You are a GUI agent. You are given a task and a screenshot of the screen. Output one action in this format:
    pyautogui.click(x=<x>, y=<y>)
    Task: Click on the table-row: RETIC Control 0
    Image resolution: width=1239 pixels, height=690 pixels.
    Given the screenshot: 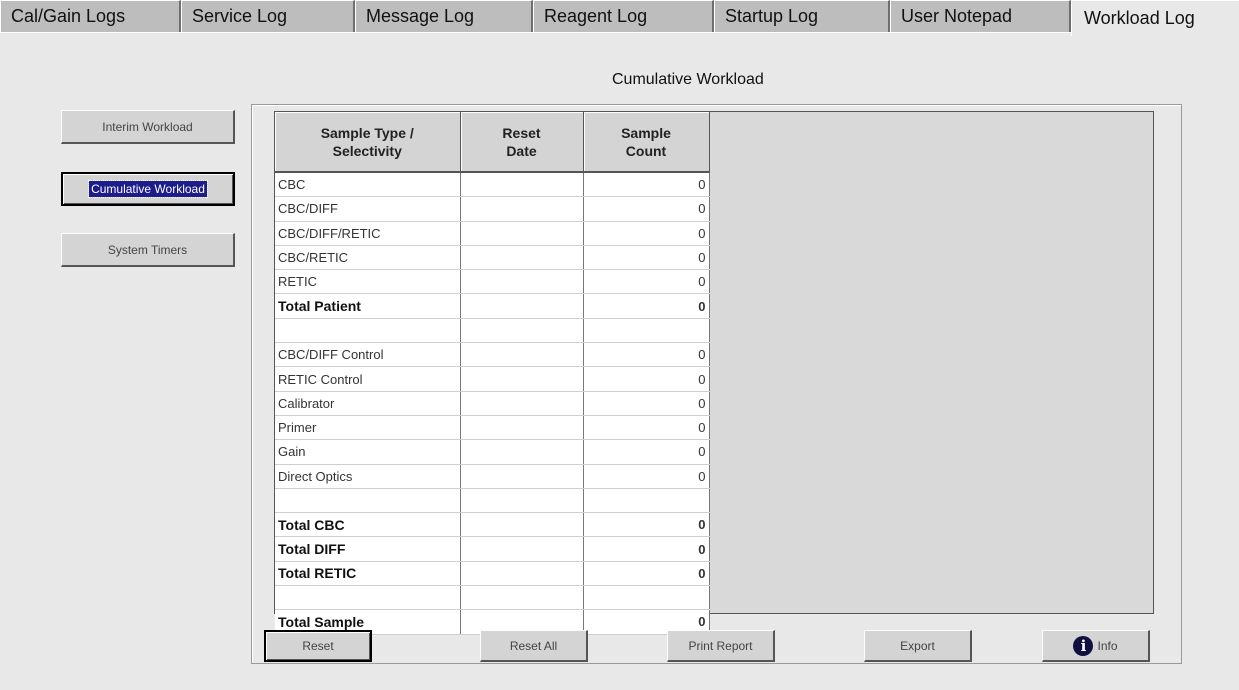 What is the action you would take?
    pyautogui.click(x=492, y=379)
    